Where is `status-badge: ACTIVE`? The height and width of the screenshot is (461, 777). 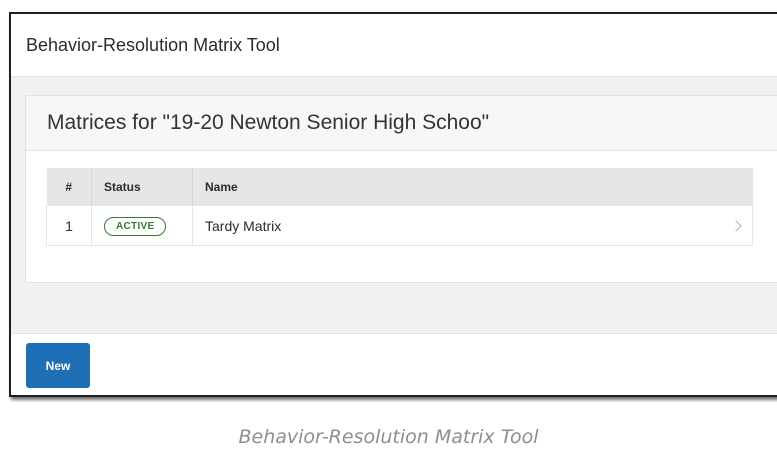 status-badge: ACTIVE is located at coordinates (135, 226).